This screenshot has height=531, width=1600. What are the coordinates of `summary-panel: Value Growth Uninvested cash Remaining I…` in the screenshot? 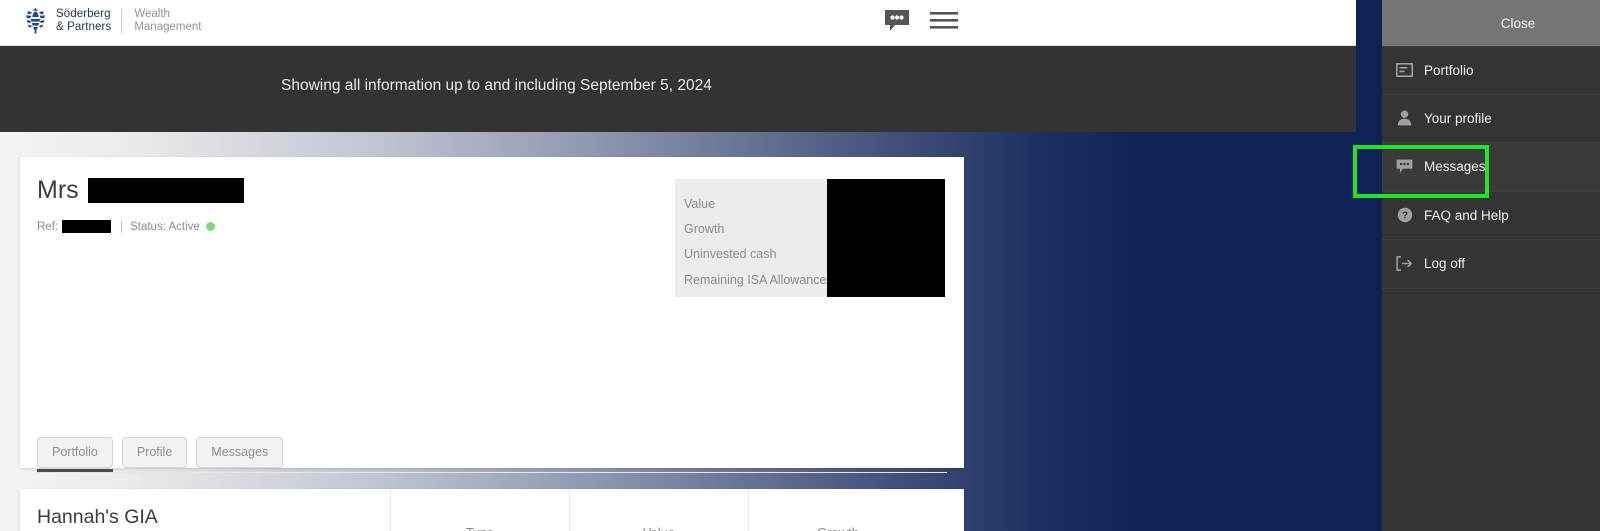 It's located at (810, 238).